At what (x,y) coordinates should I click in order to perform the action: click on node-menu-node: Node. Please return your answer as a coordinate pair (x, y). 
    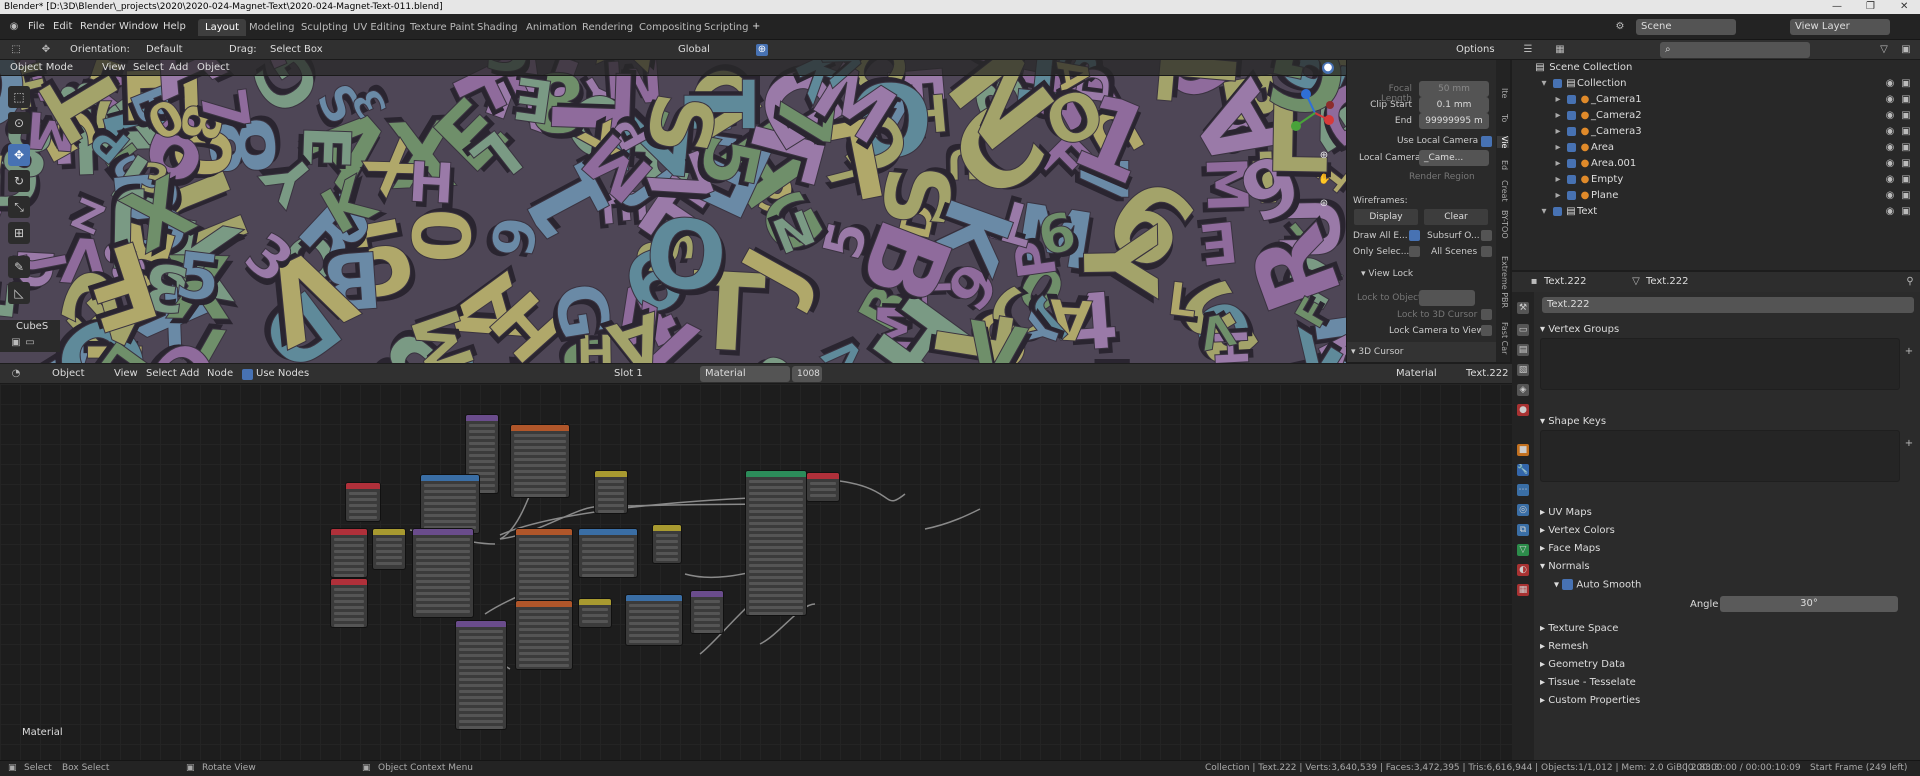
    Looking at the image, I should click on (220, 373).